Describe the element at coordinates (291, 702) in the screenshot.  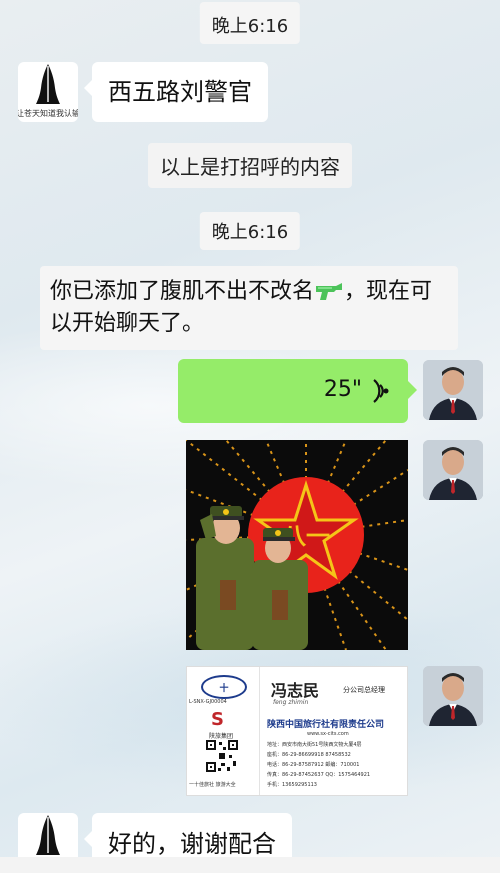
I see `card-name-pinyin: feng zhimin` at that location.